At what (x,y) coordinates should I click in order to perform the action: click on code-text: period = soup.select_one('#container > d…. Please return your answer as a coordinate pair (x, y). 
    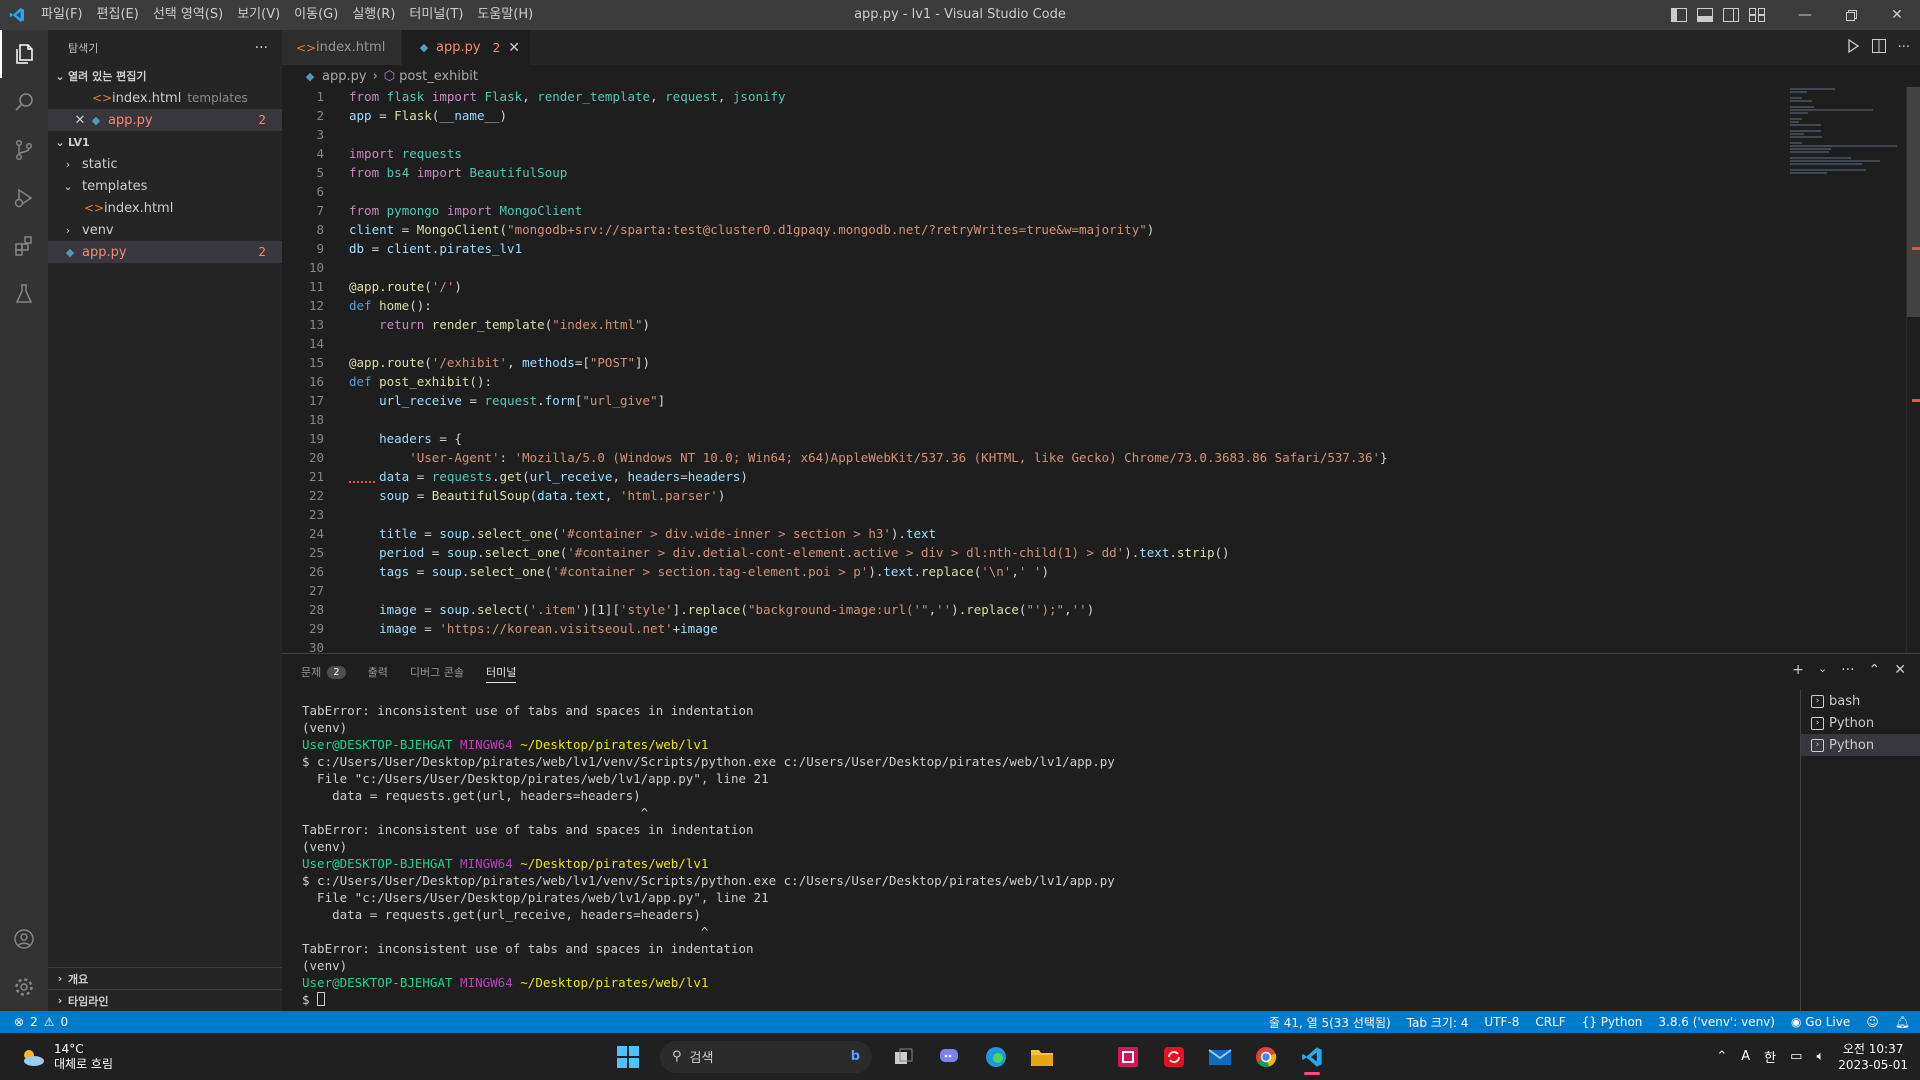
    Looking at the image, I should click on (776, 552).